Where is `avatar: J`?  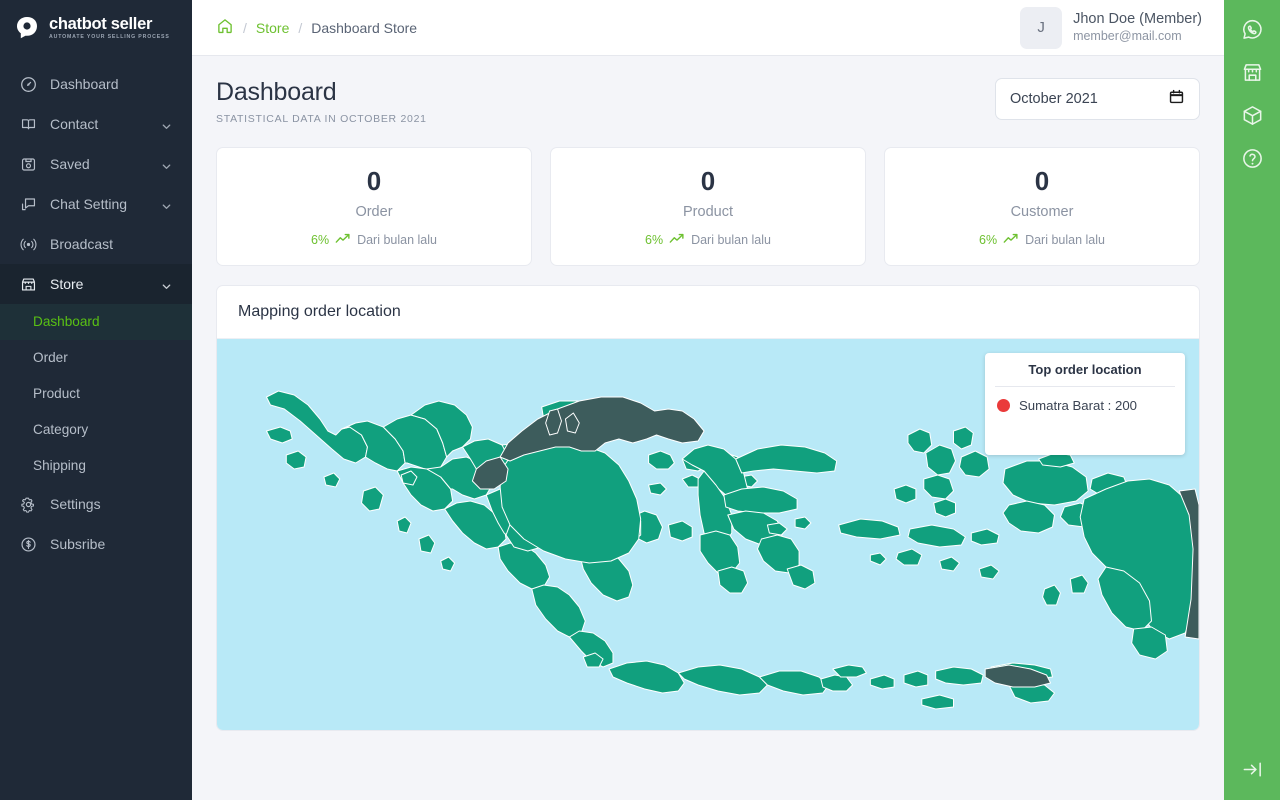 avatar: J is located at coordinates (1041, 27).